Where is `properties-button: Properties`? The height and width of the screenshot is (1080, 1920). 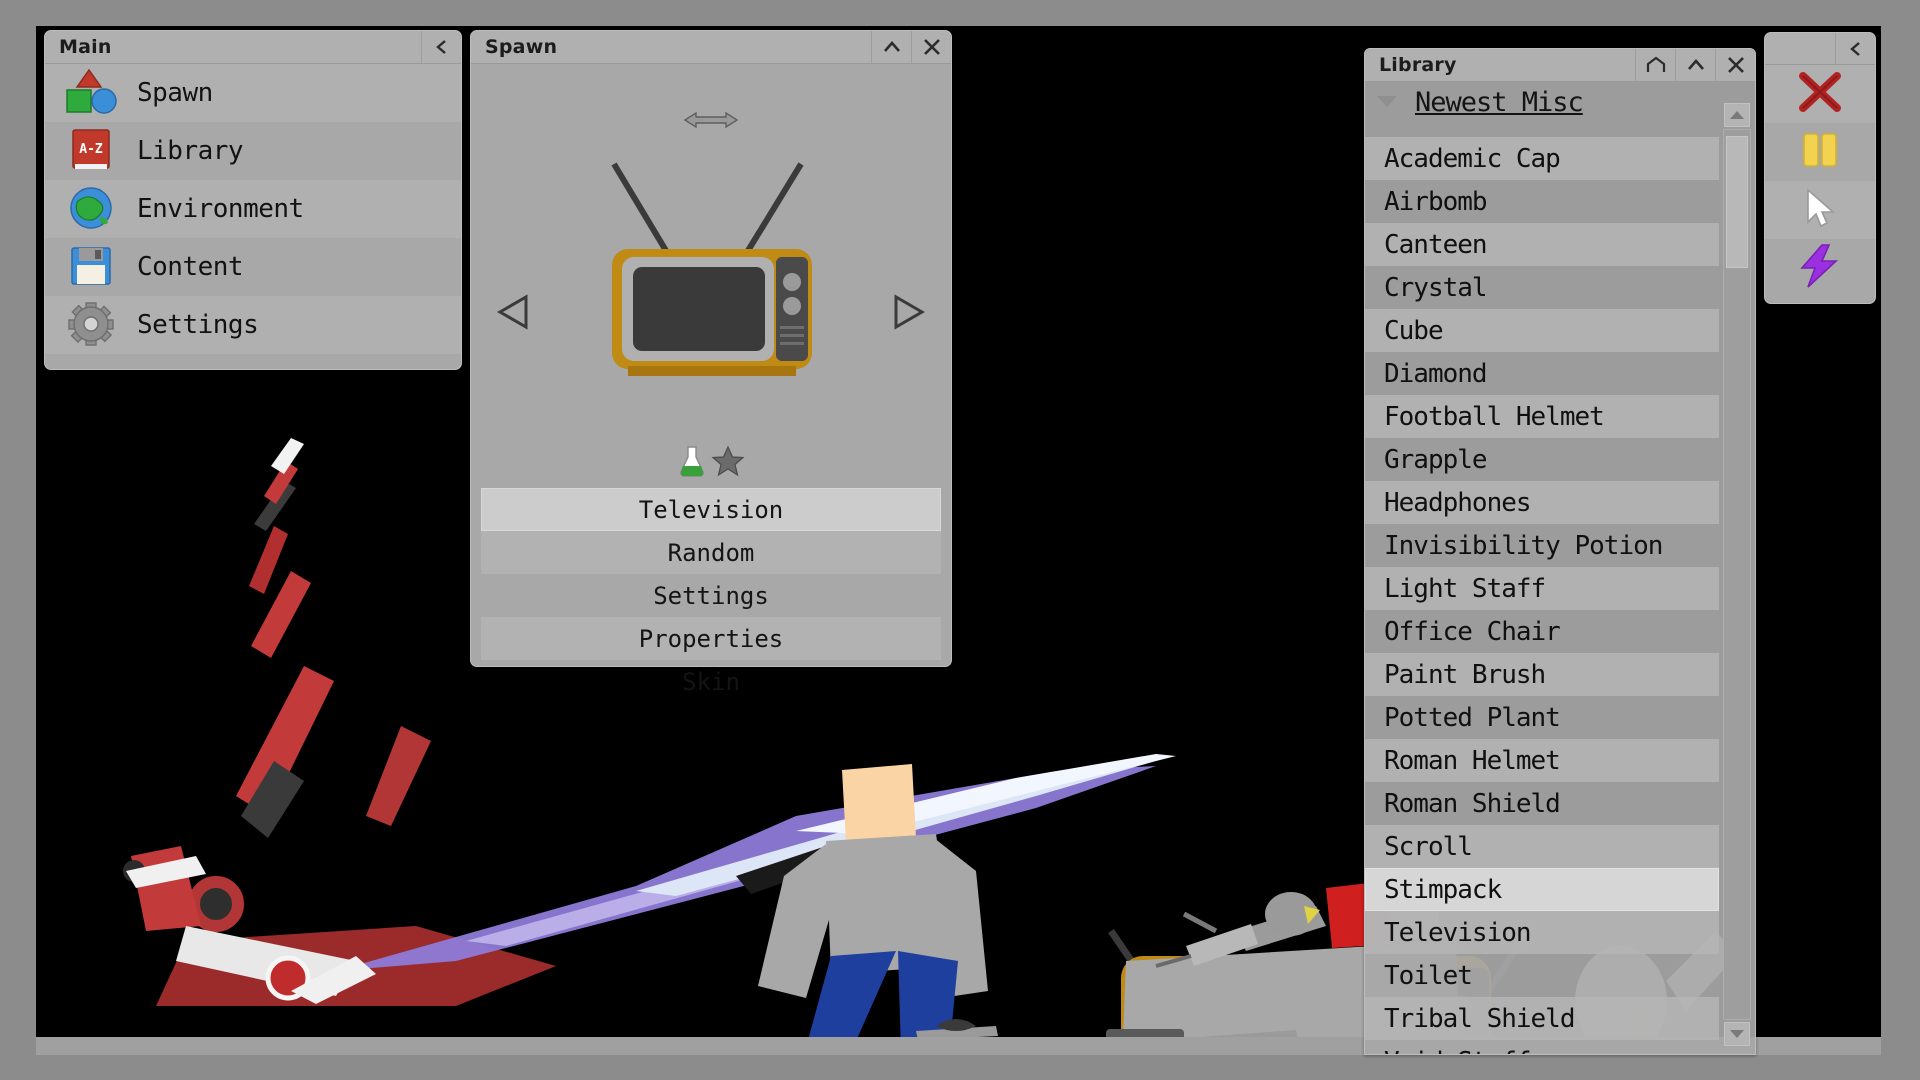
properties-button: Properties is located at coordinates (711, 638).